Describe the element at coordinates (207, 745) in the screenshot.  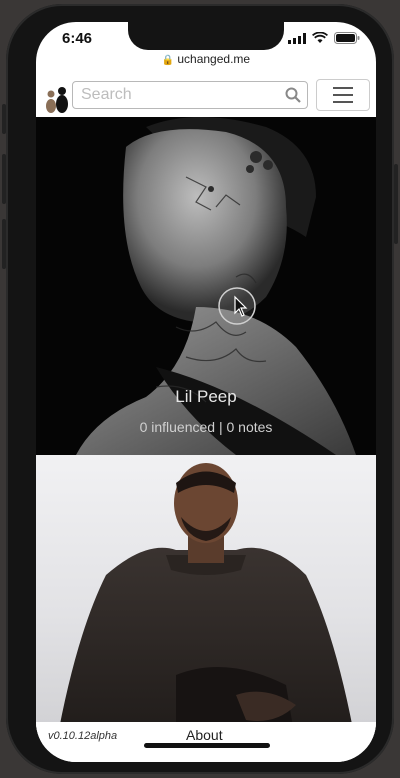
I see `home-indicator` at that location.